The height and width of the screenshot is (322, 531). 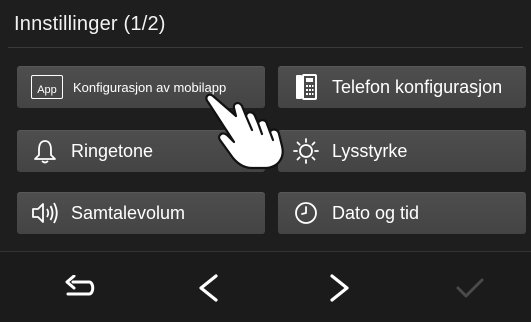 What do you see at coordinates (417, 86) in the screenshot?
I see `phone-config-label: Telefon konfigurasjon` at bounding box center [417, 86].